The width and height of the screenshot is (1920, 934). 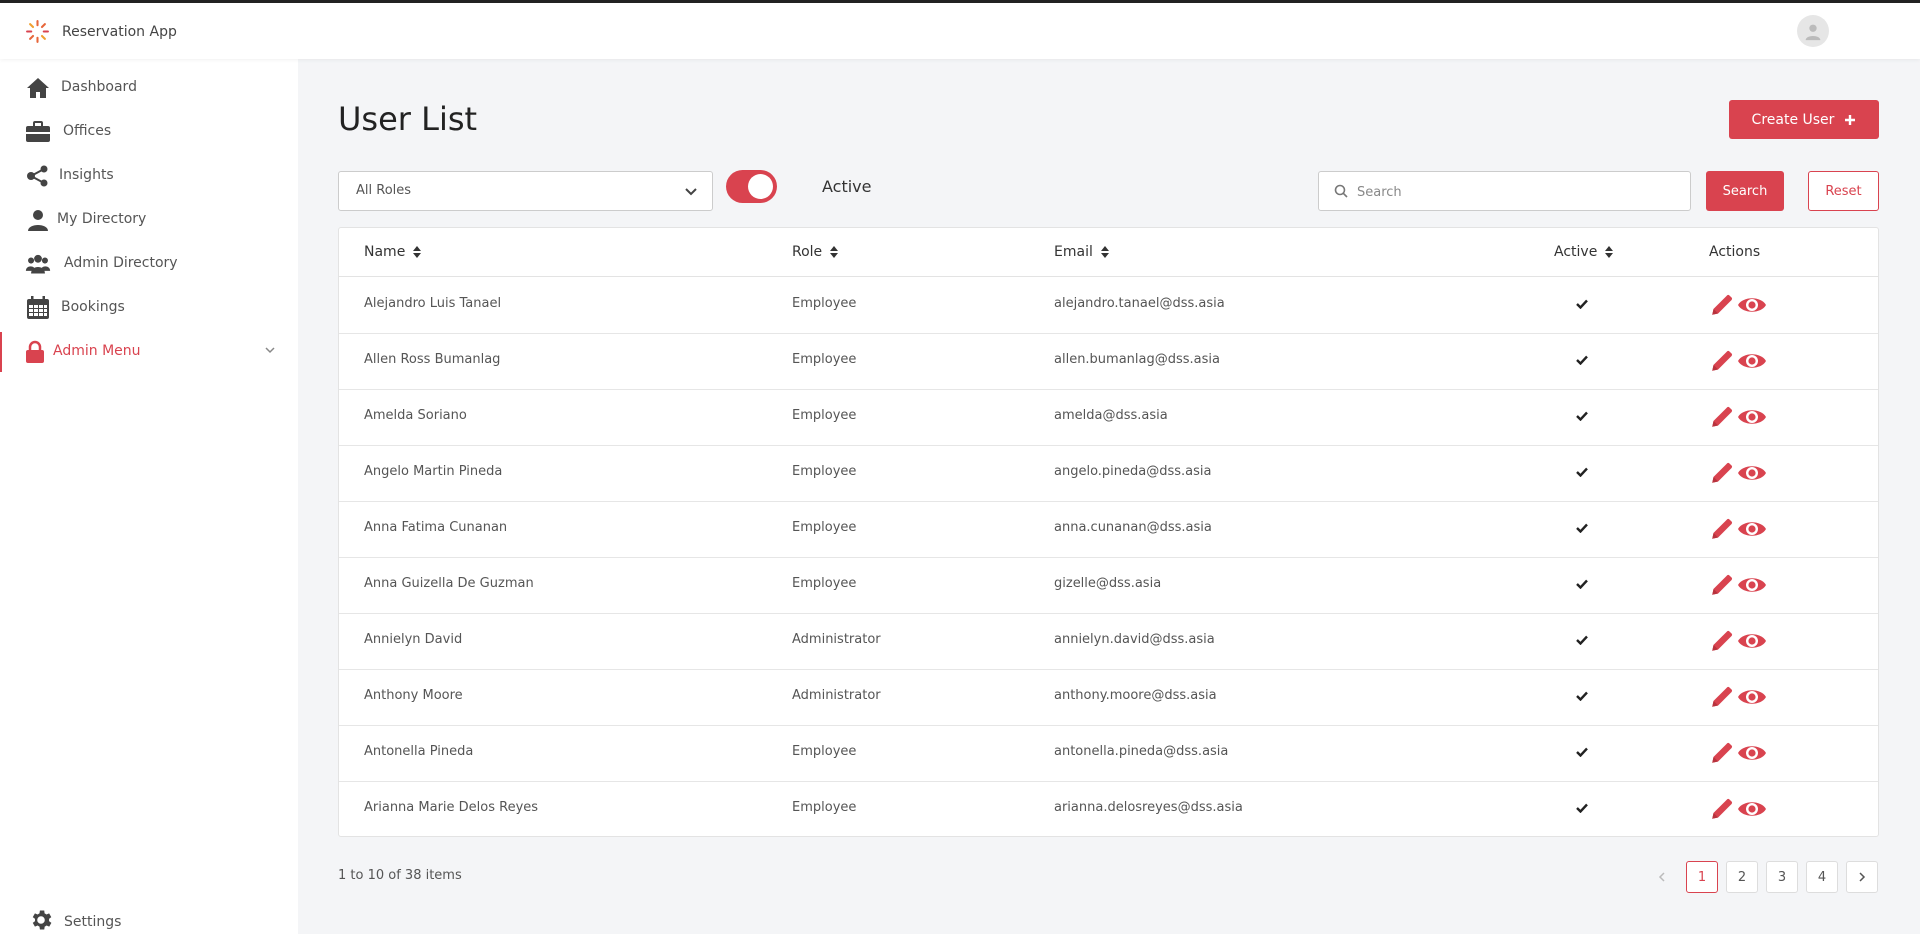 What do you see at coordinates (149, 176) in the screenshot?
I see `sidebar-item-insights: Insights` at bounding box center [149, 176].